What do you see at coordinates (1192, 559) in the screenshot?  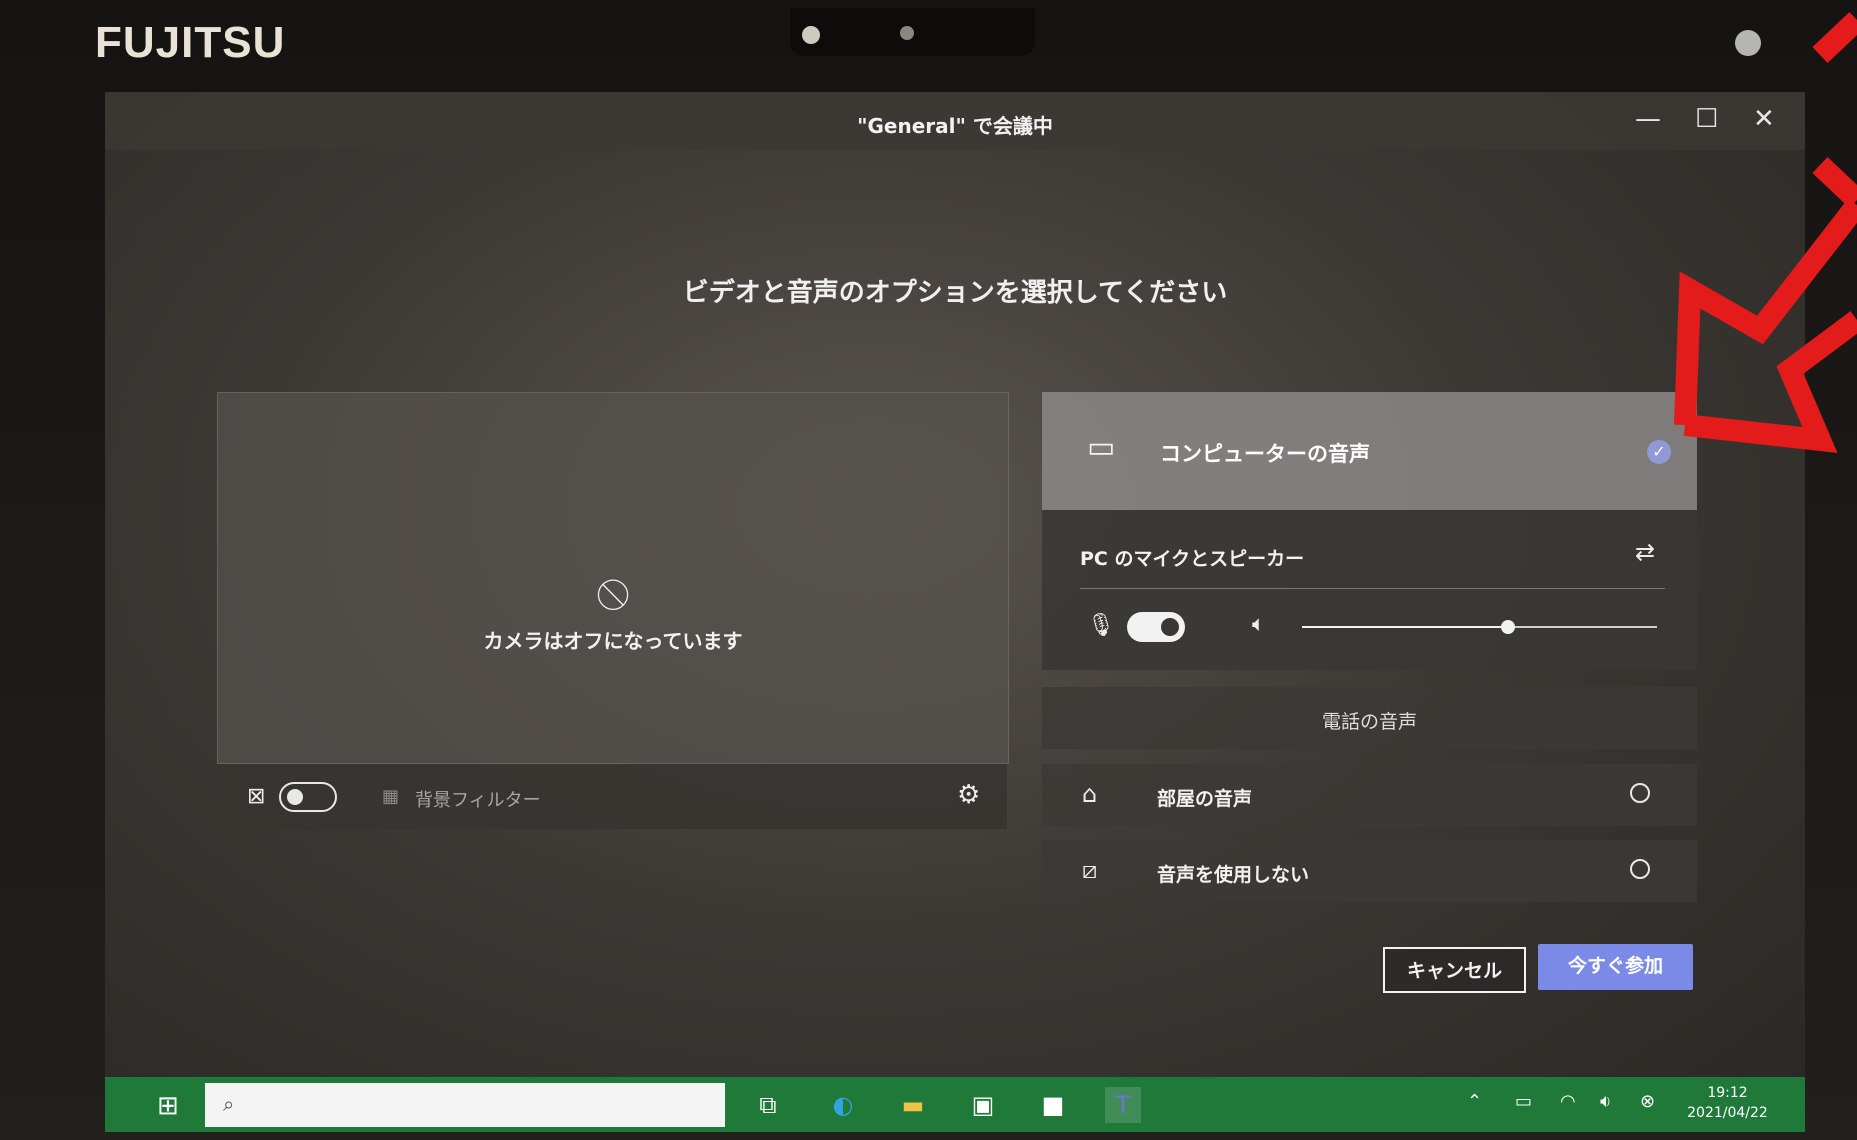 I see `pc-devices-label: PC のマイクとスピーカー` at bounding box center [1192, 559].